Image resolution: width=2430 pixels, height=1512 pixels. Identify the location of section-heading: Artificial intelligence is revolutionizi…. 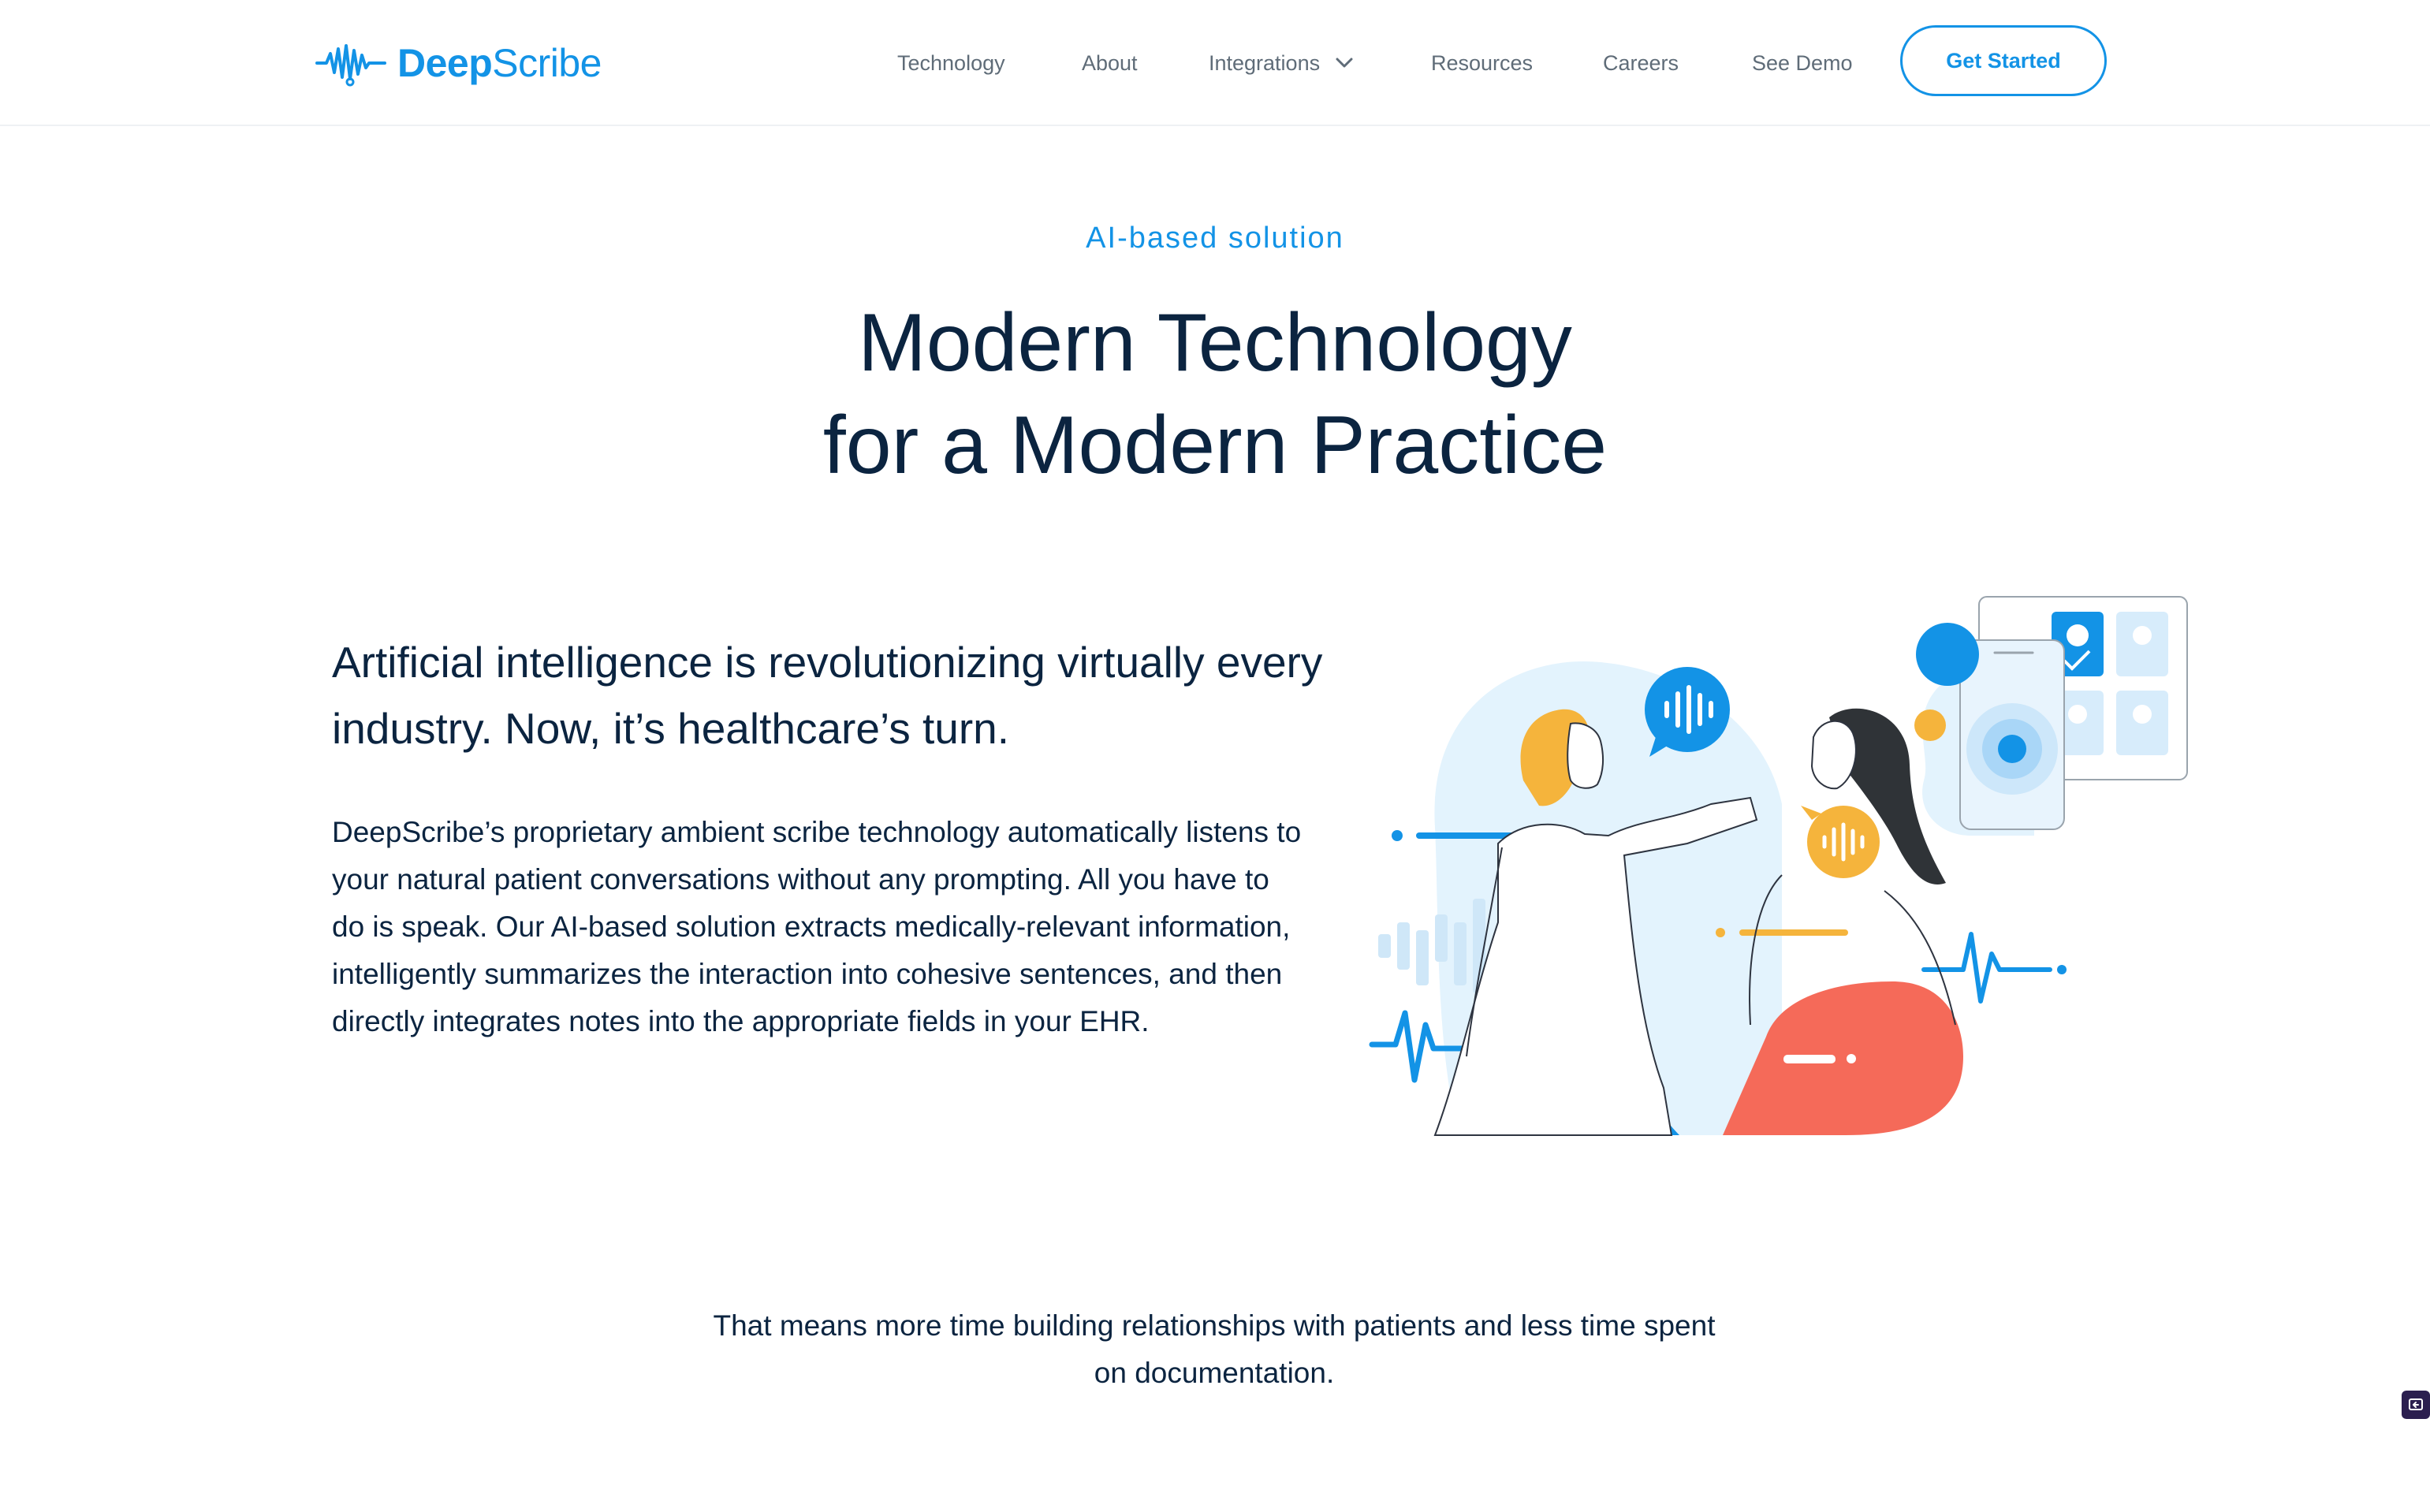
(827, 696).